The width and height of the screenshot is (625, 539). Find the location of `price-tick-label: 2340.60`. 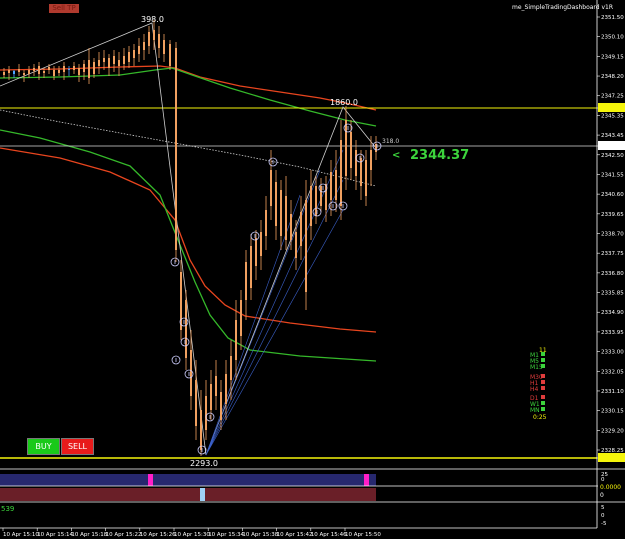

price-tick-label: 2340.60 is located at coordinates (612, 195).